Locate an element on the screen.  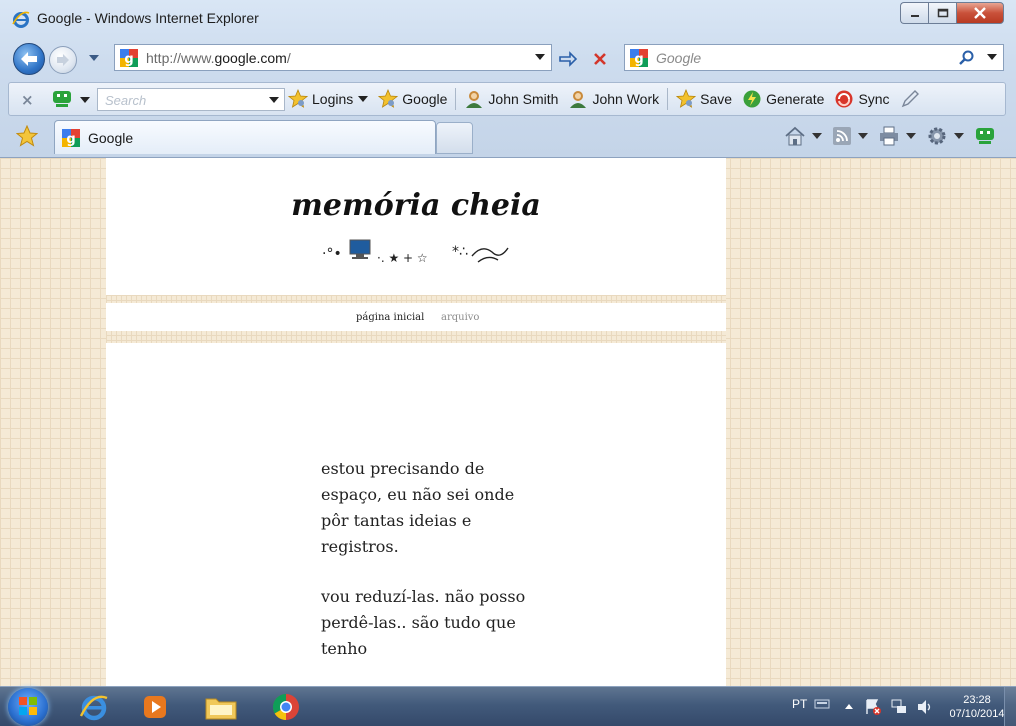
toolbar-pen-button is located at coordinates (912, 99).